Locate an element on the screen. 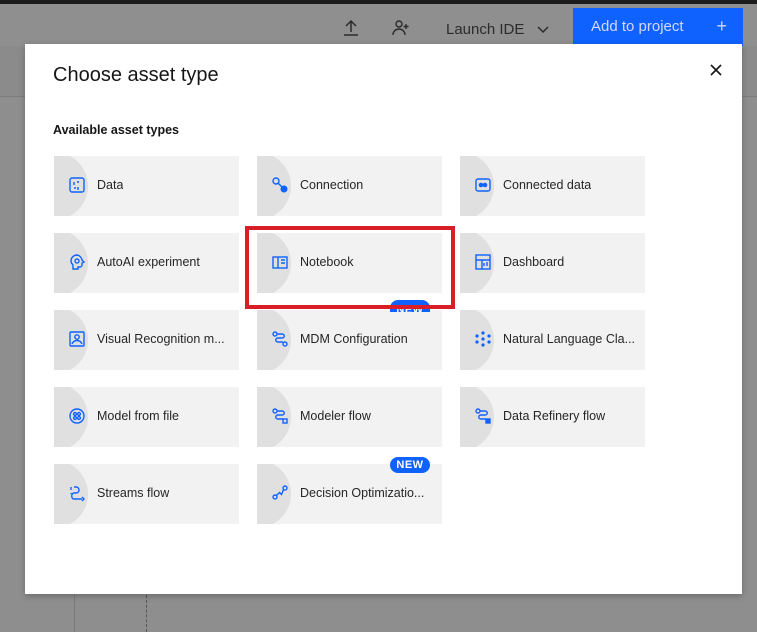  launch-ide-dropdown: Launch IDE is located at coordinates (497, 30).